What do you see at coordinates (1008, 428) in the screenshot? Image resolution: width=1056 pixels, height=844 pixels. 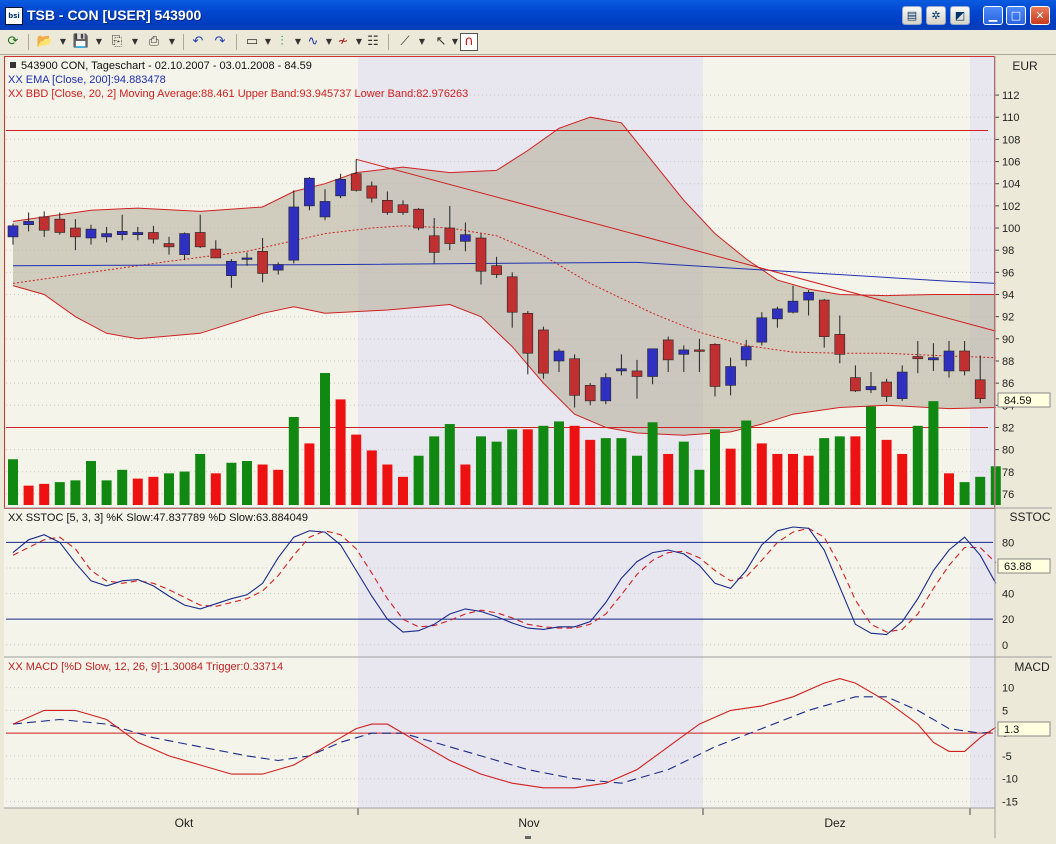 I see `price-tick-label: 82` at bounding box center [1008, 428].